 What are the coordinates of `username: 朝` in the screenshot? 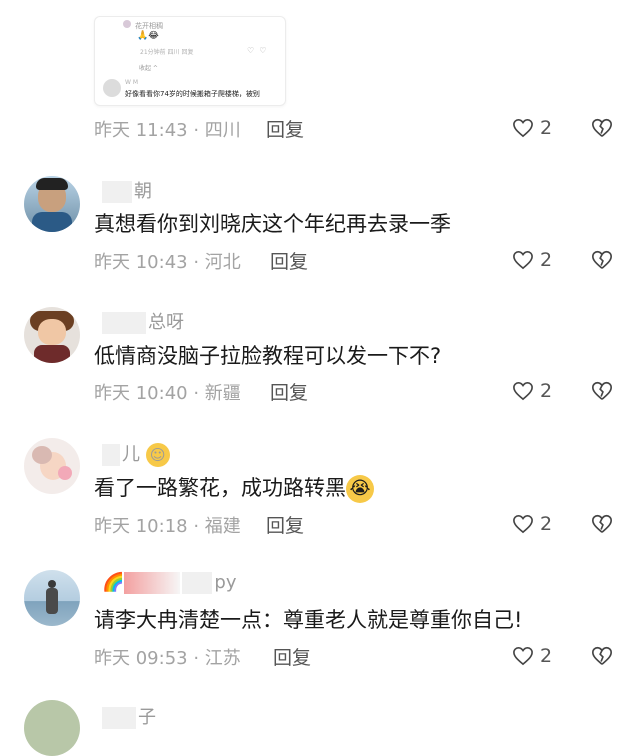 It's located at (127, 190).